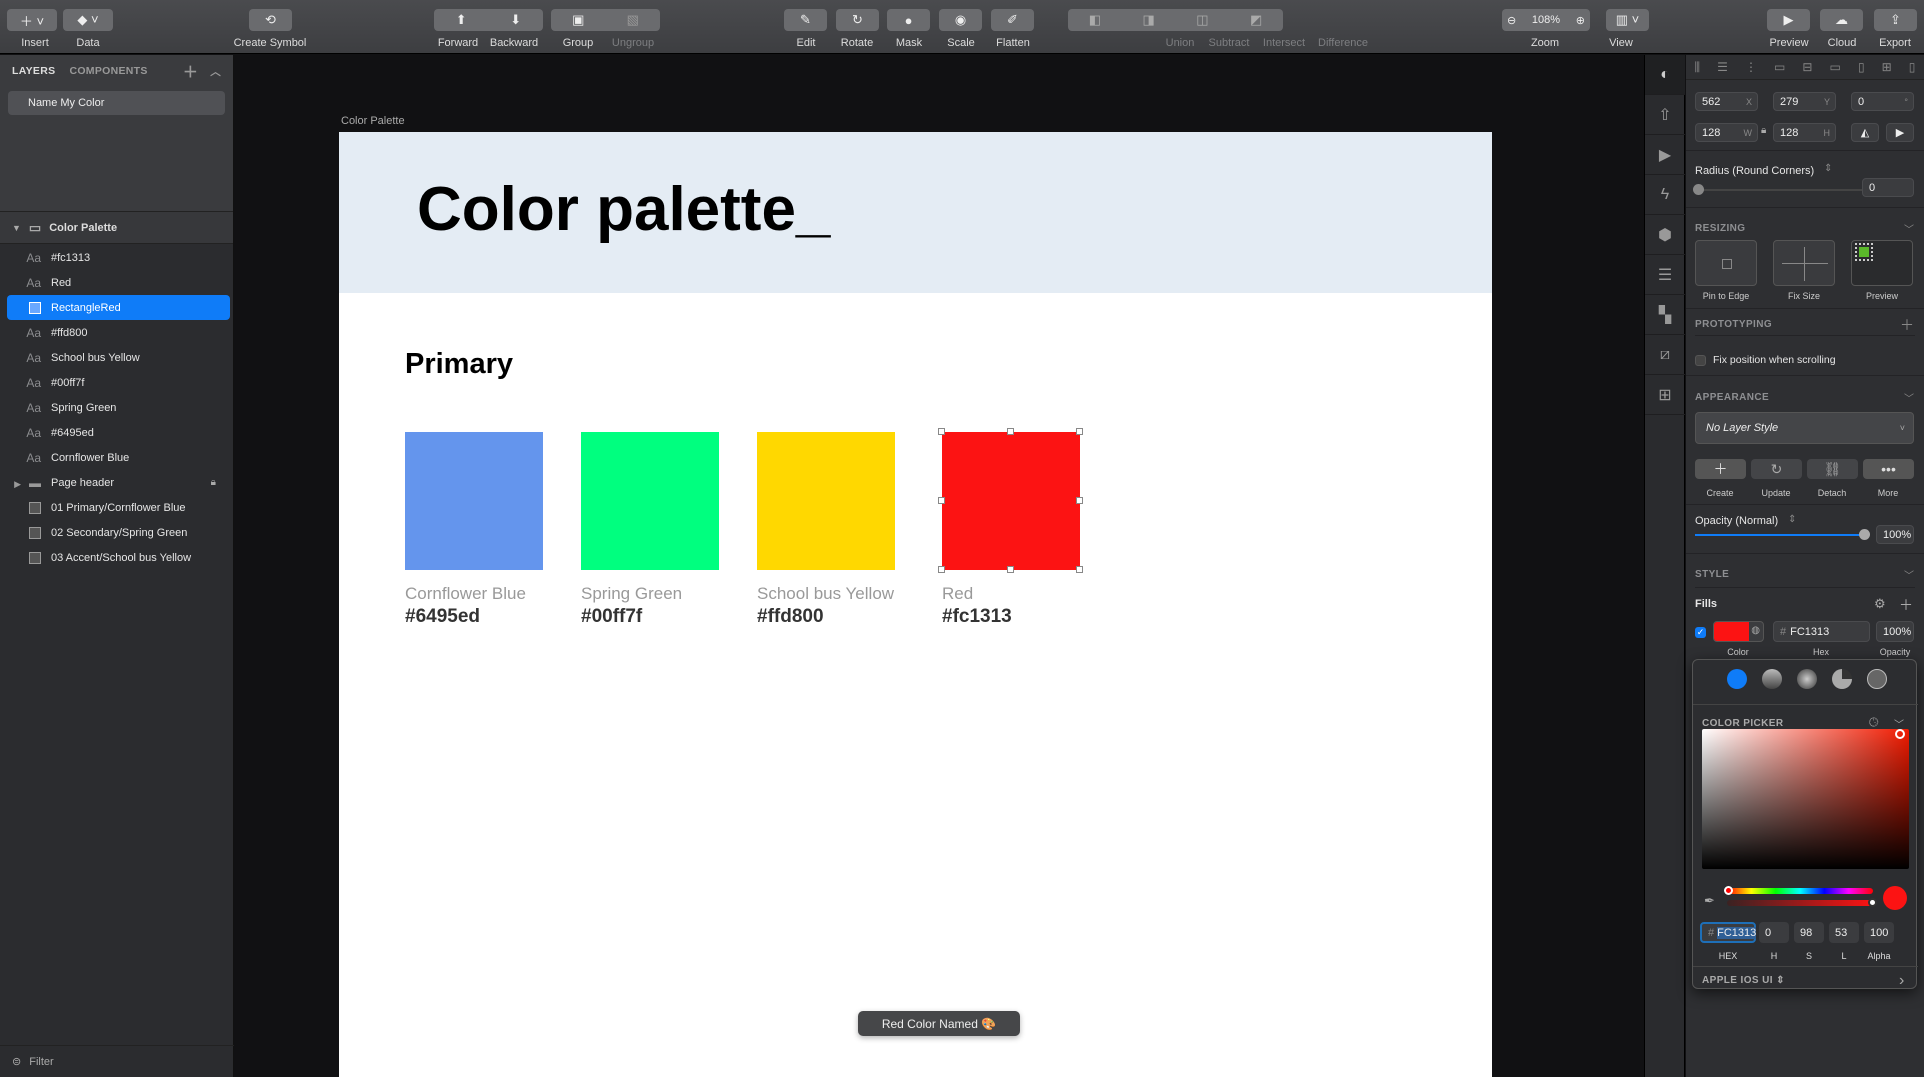 The width and height of the screenshot is (1924, 1077). I want to click on align-top-icon: ▭, so click(1779, 67).